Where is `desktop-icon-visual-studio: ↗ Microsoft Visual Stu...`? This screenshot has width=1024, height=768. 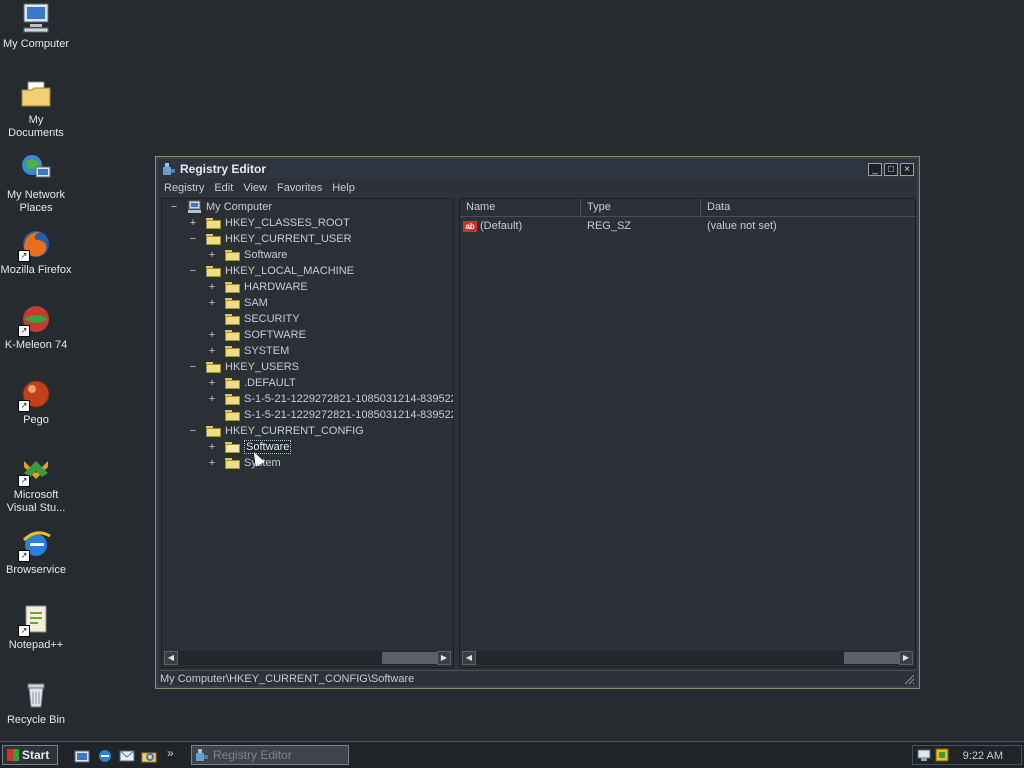
desktop-icon-visual-studio: ↗ Microsoft Visual Stu... is located at coordinates (36, 484).